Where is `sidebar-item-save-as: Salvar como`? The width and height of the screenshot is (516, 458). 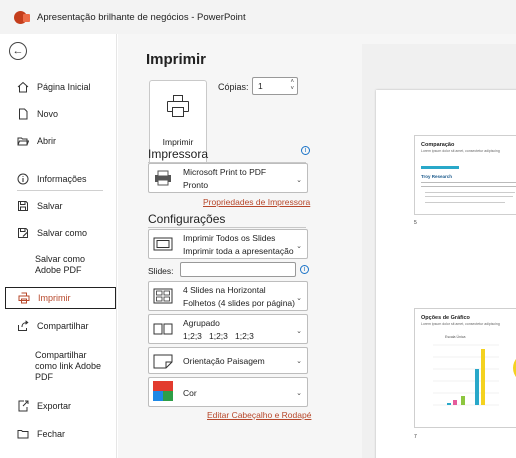
sidebar-item-save-as: Salvar como is located at coordinates (60, 233).